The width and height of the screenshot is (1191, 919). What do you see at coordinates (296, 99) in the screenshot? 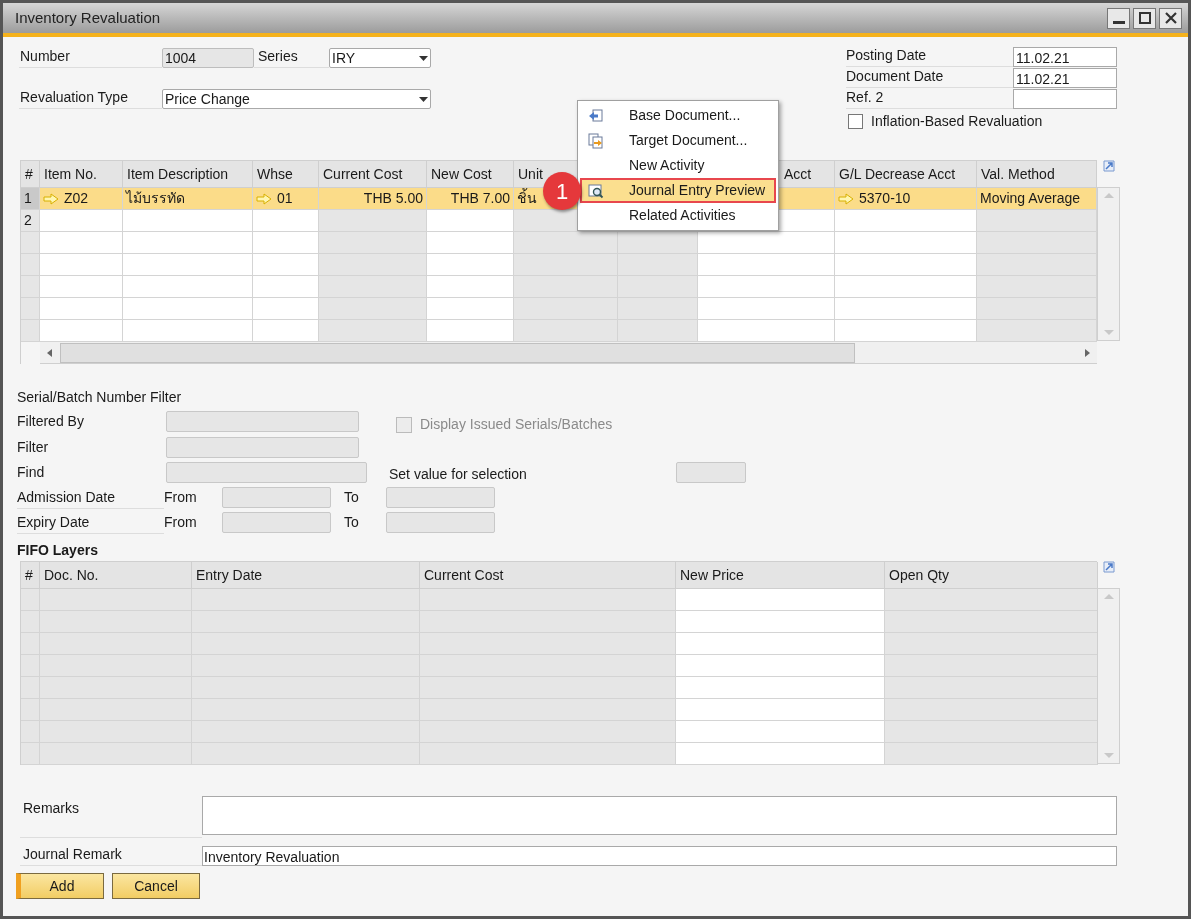
I see `dropdown-field: Price Change` at bounding box center [296, 99].